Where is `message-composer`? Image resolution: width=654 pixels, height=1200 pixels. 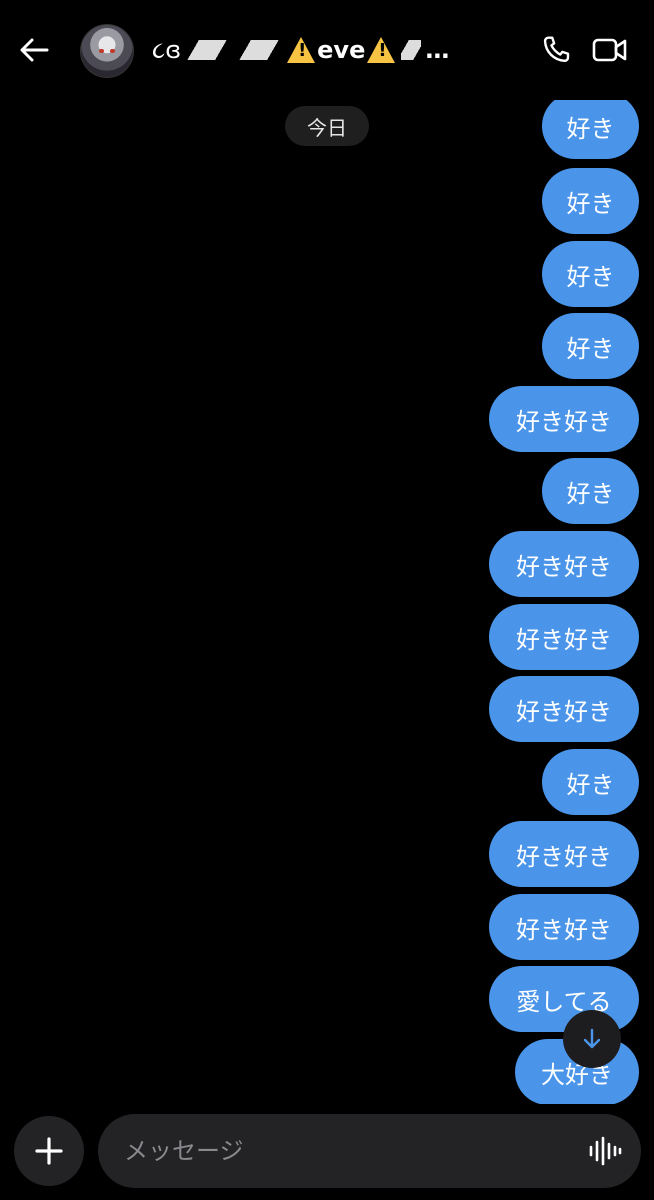
message-composer is located at coordinates (327, 1152).